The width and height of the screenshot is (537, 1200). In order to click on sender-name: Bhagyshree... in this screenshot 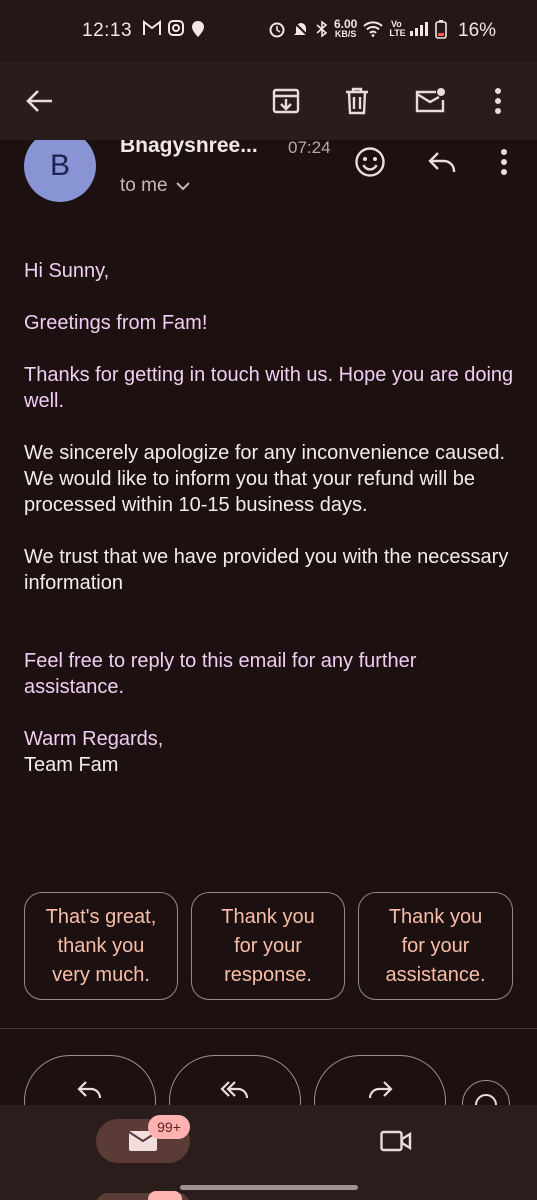, I will do `click(189, 149)`.